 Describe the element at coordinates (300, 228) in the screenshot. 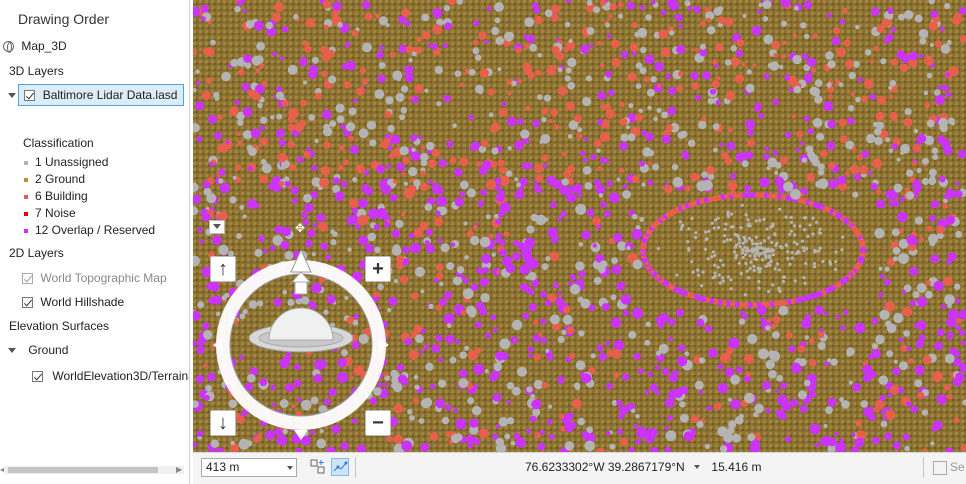

I see `full-control-icon: ✥` at that location.